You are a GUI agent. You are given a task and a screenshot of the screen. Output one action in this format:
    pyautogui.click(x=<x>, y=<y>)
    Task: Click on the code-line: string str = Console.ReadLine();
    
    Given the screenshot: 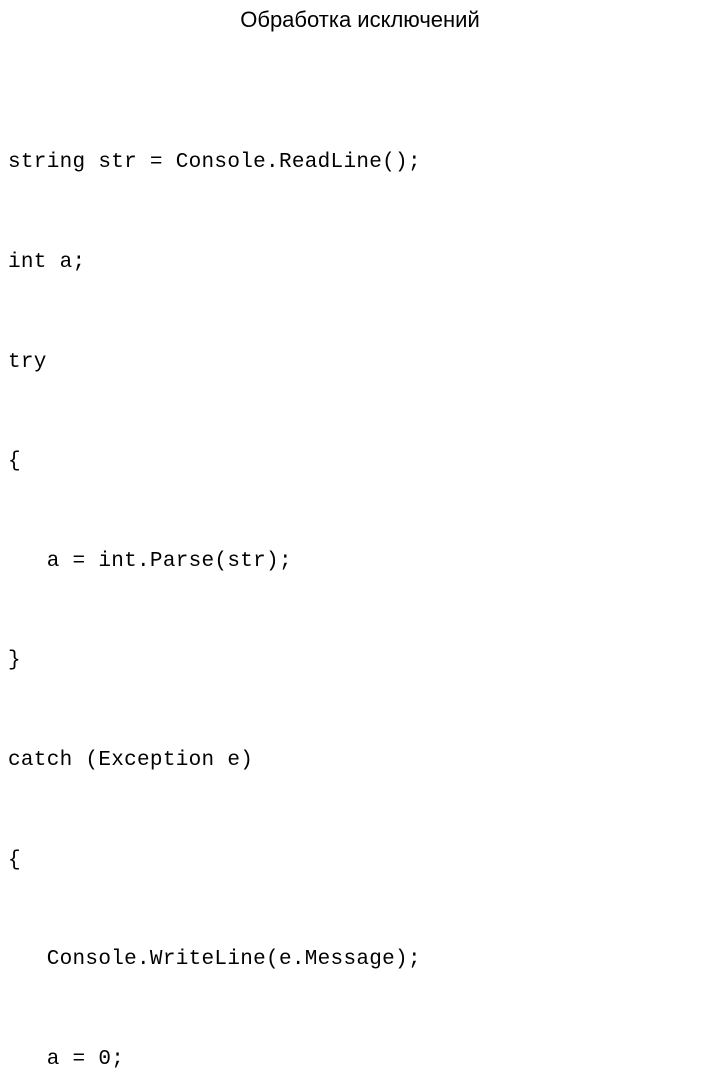 What is the action you would take?
    pyautogui.click(x=214, y=163)
    